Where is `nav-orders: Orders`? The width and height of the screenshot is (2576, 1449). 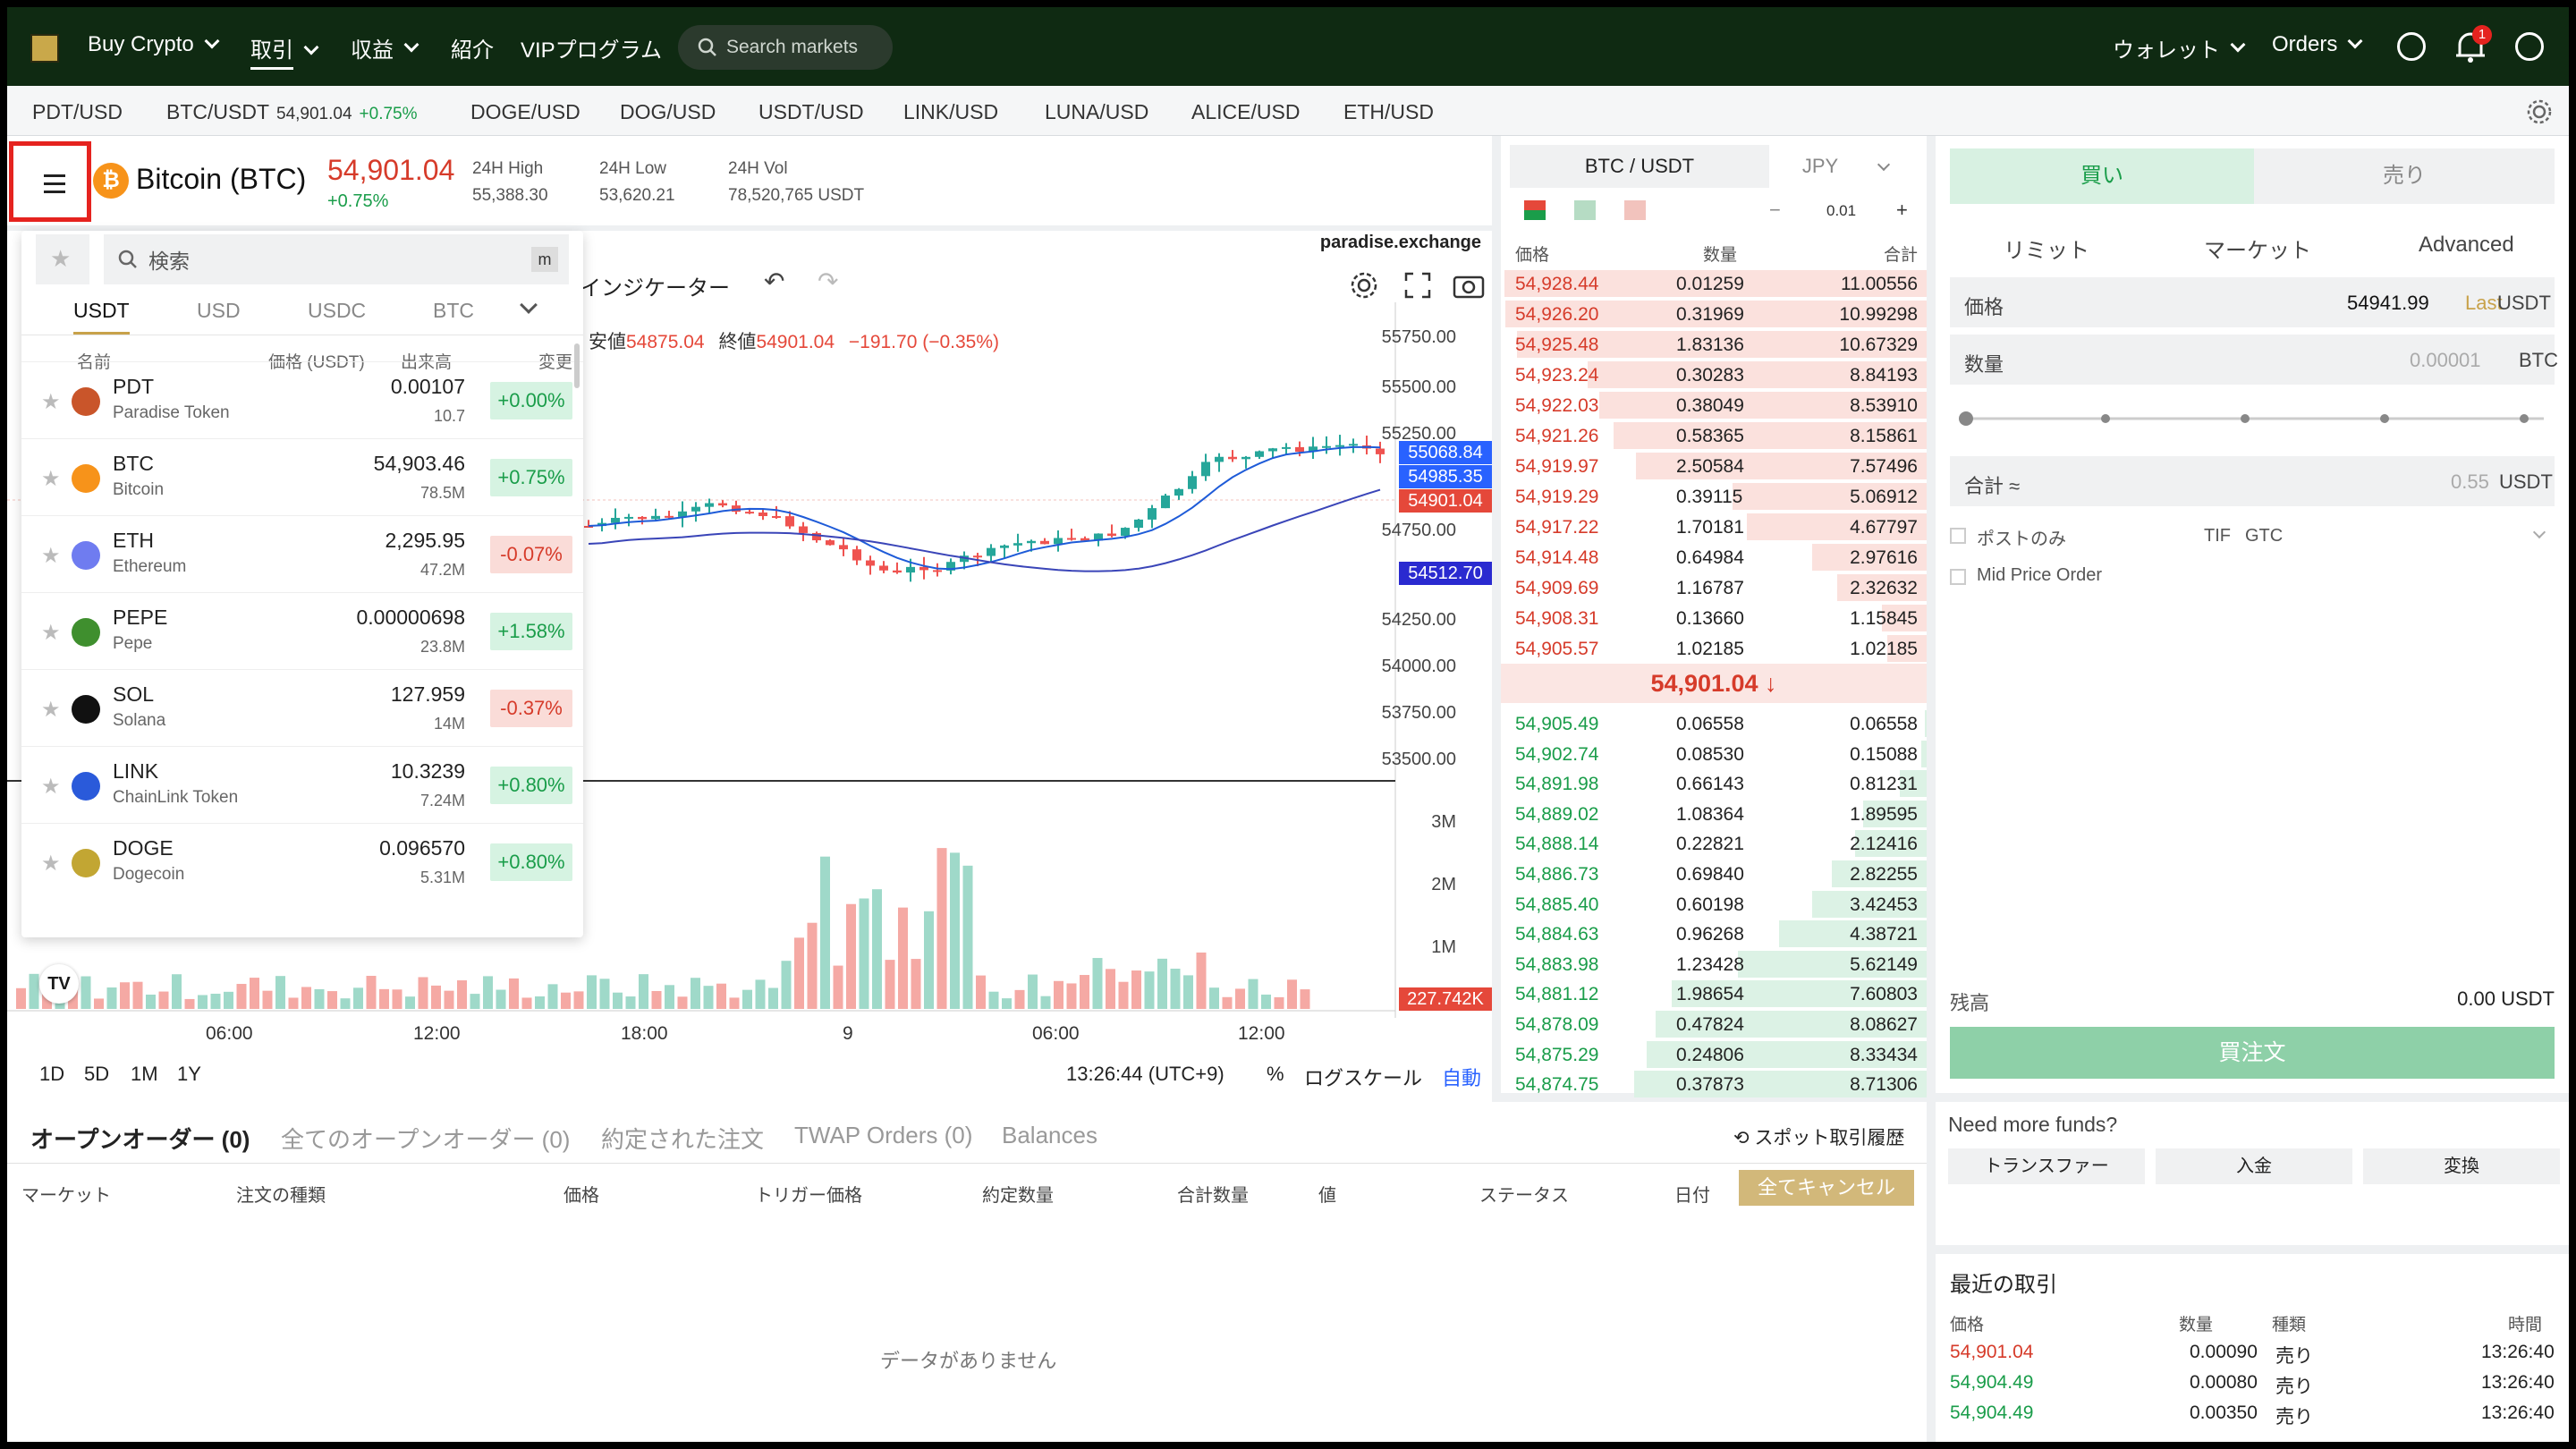
nav-orders: Orders is located at coordinates (2317, 44).